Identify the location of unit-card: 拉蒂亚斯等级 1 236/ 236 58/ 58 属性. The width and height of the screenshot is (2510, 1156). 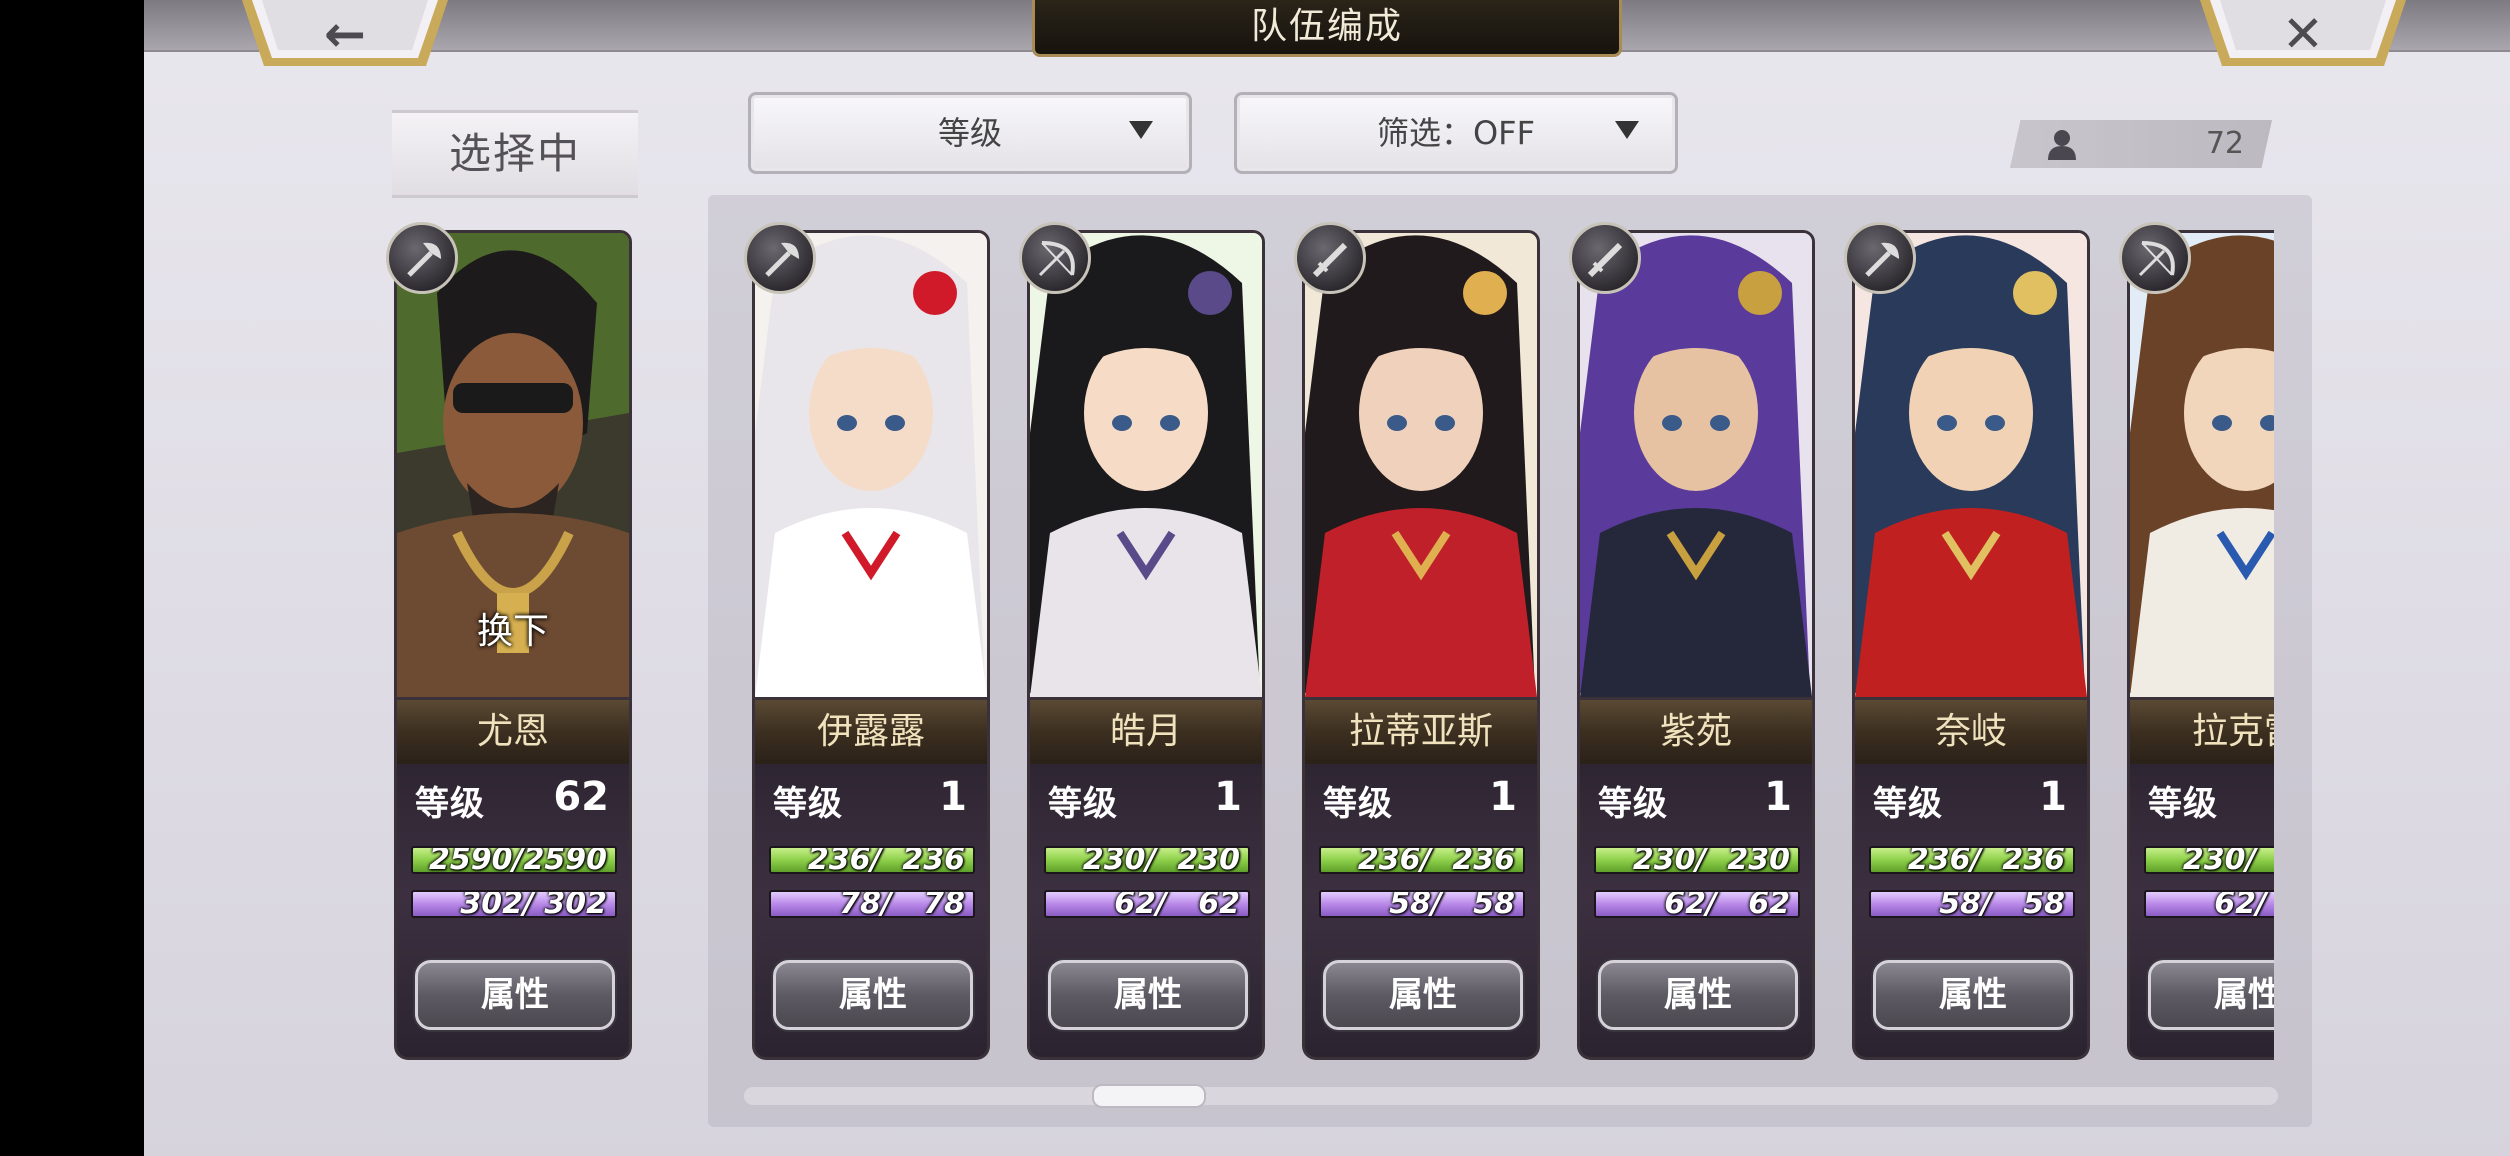
(1417, 641).